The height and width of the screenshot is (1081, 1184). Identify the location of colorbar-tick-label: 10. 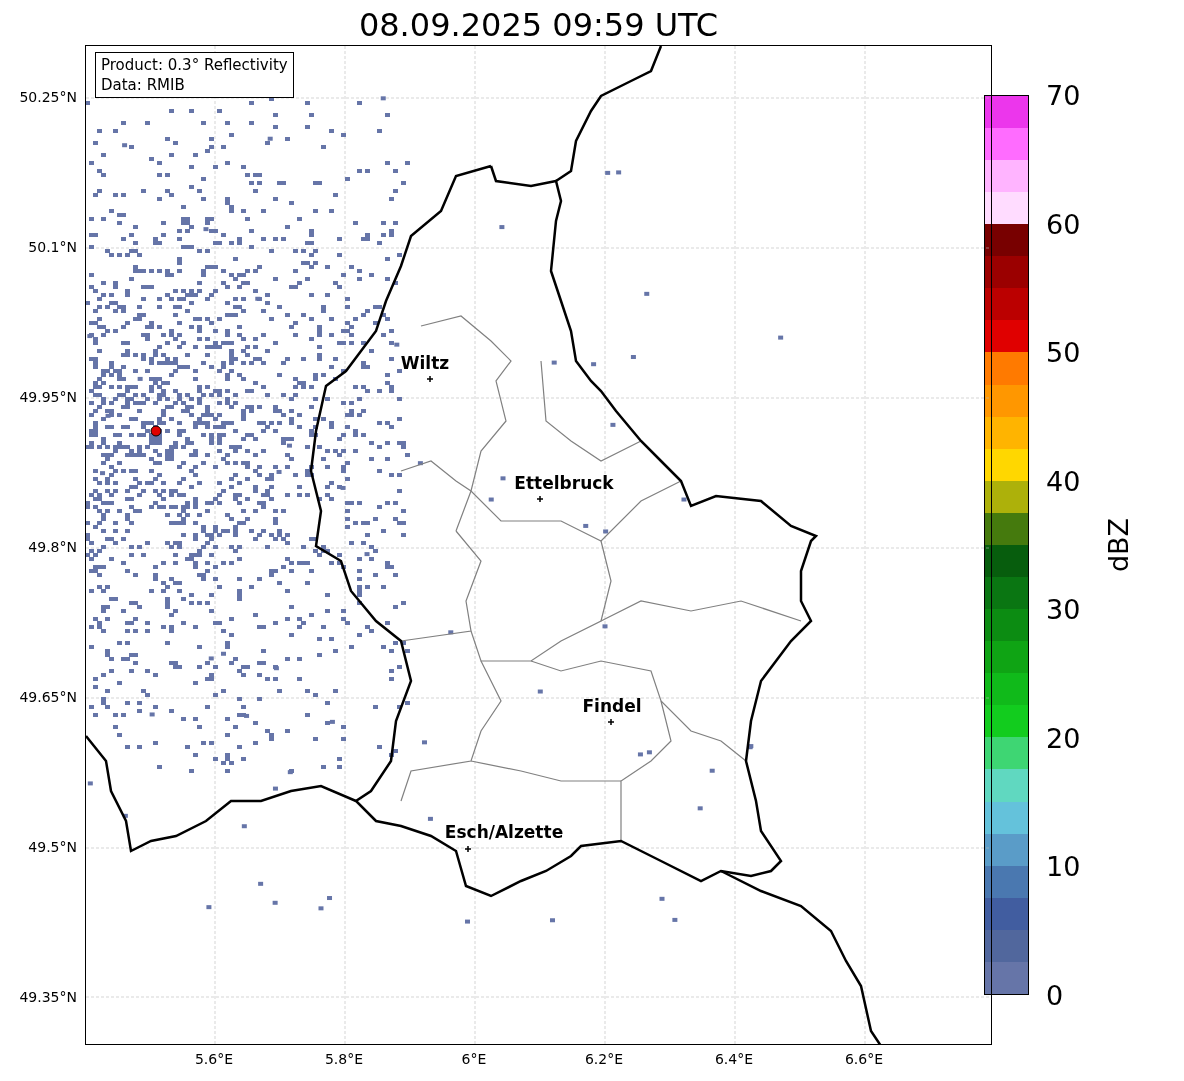
(1063, 866).